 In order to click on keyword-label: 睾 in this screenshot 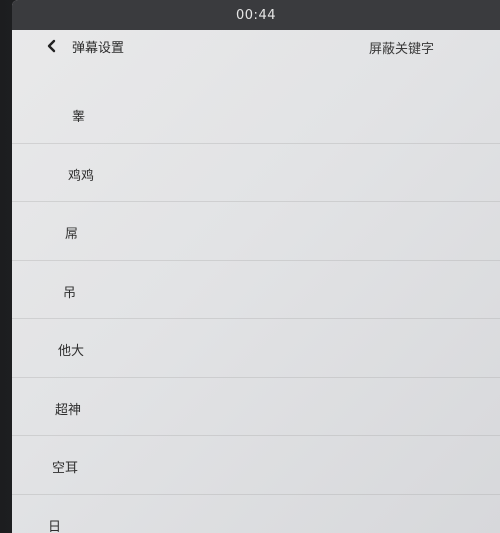, I will do `click(79, 117)`.